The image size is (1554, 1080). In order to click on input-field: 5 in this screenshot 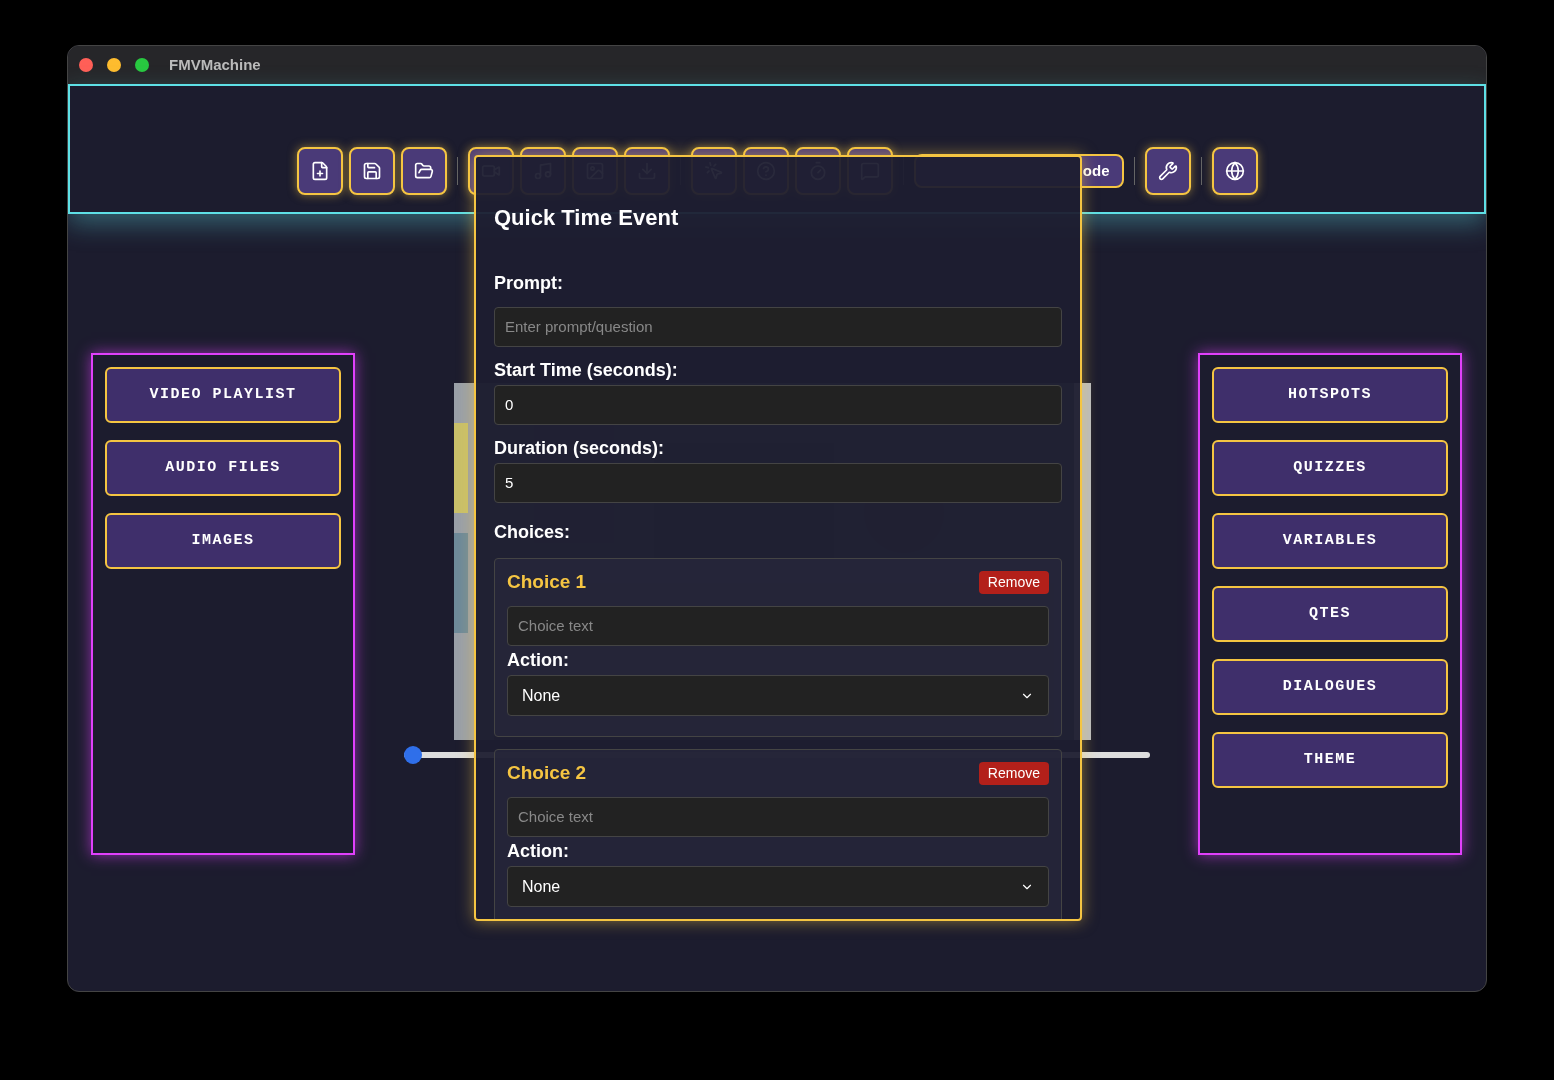, I will do `click(778, 483)`.